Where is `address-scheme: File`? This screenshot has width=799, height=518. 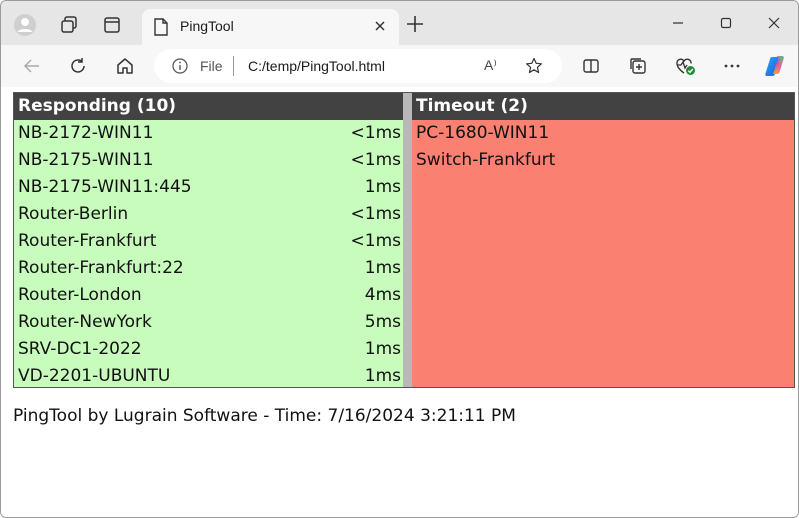 address-scheme: File is located at coordinates (211, 66).